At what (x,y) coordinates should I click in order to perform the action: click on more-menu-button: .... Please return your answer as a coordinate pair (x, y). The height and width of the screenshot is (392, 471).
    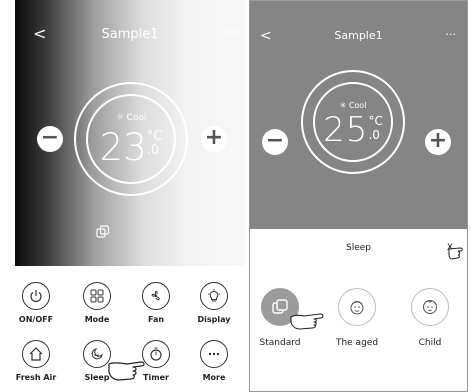
    Looking at the image, I should click on (451, 31).